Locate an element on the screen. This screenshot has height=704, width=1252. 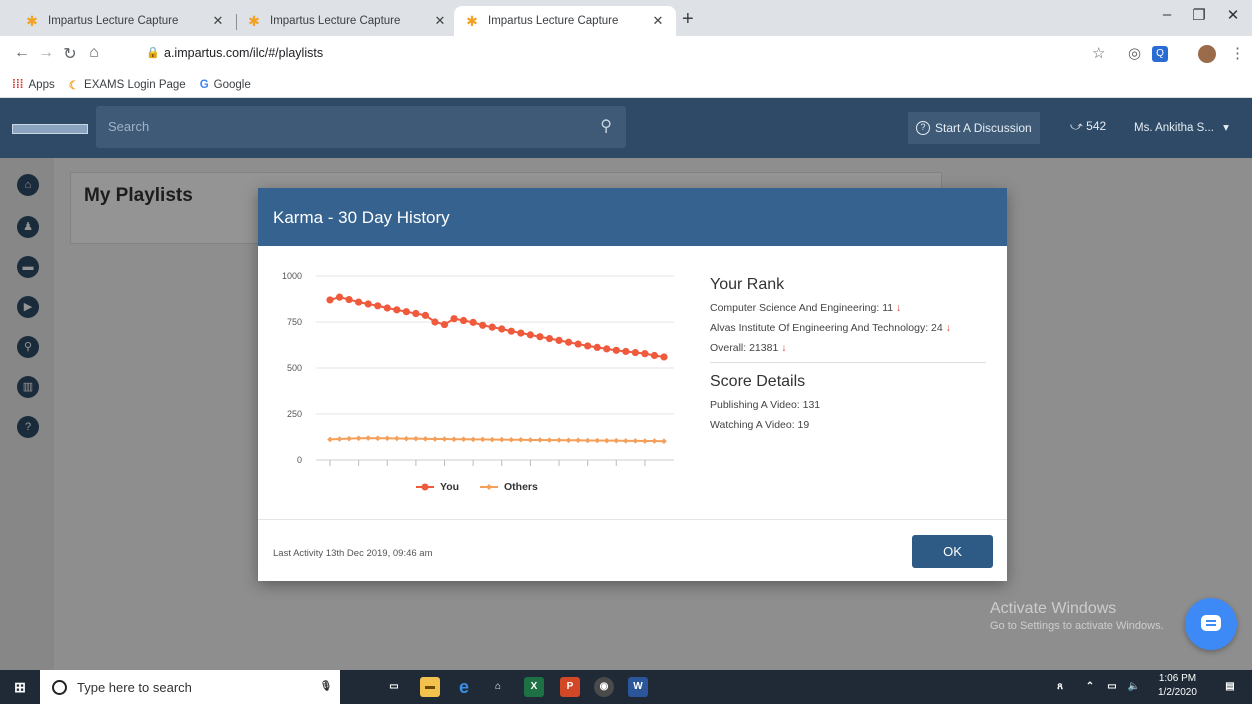
windows-start-icon: ⊞ is located at coordinates (20, 687).